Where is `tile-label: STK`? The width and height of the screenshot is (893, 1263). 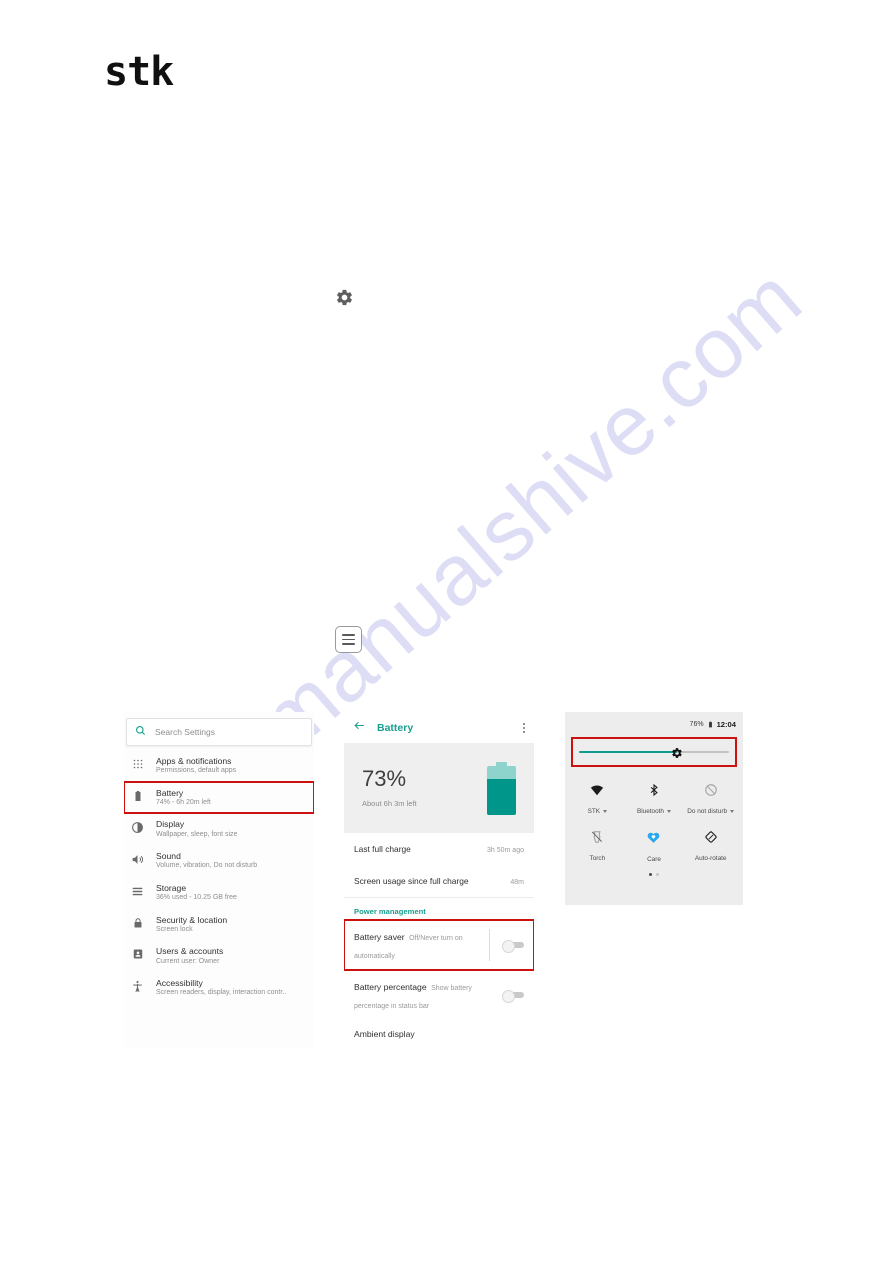 tile-label: STK is located at coordinates (594, 811).